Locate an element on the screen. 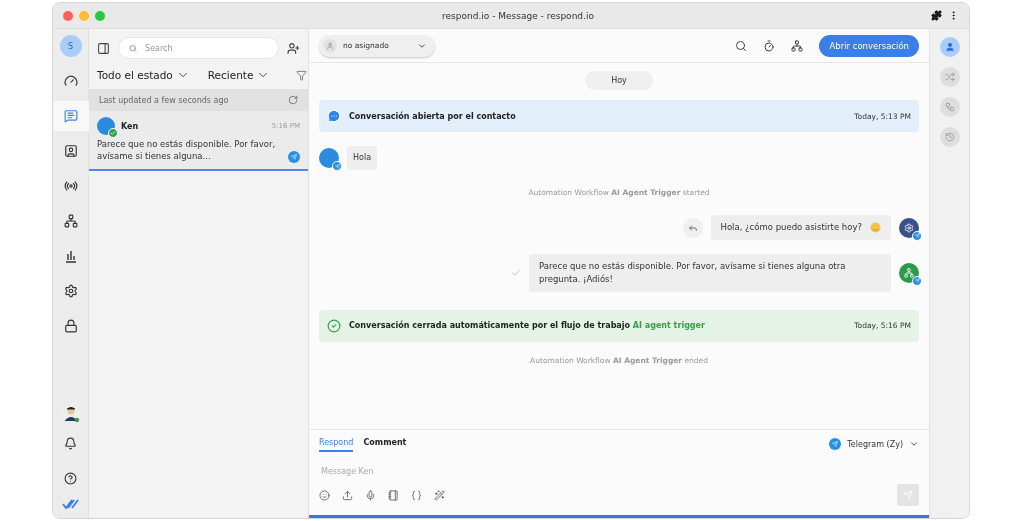  braces-icon is located at coordinates (416, 495).